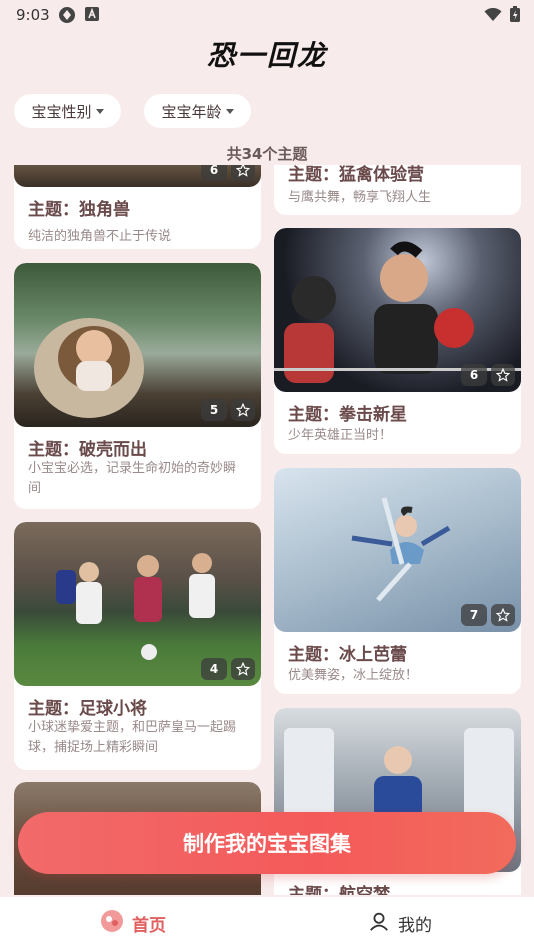  What do you see at coordinates (267, 923) in the screenshot?
I see `bottom-tab-bar: 首页 我的` at bounding box center [267, 923].